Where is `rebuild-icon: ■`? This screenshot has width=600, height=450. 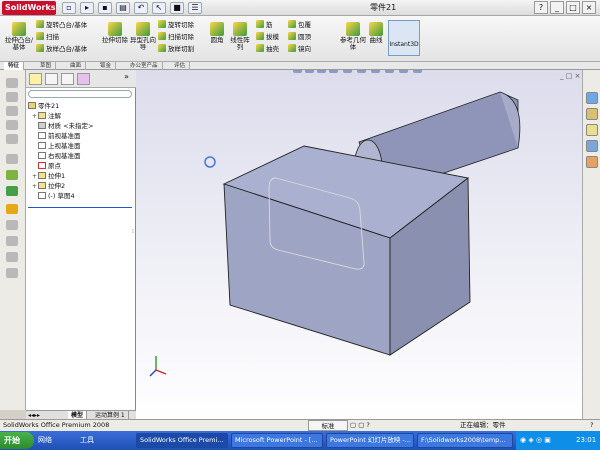 rebuild-icon: ■ is located at coordinates (177, 8).